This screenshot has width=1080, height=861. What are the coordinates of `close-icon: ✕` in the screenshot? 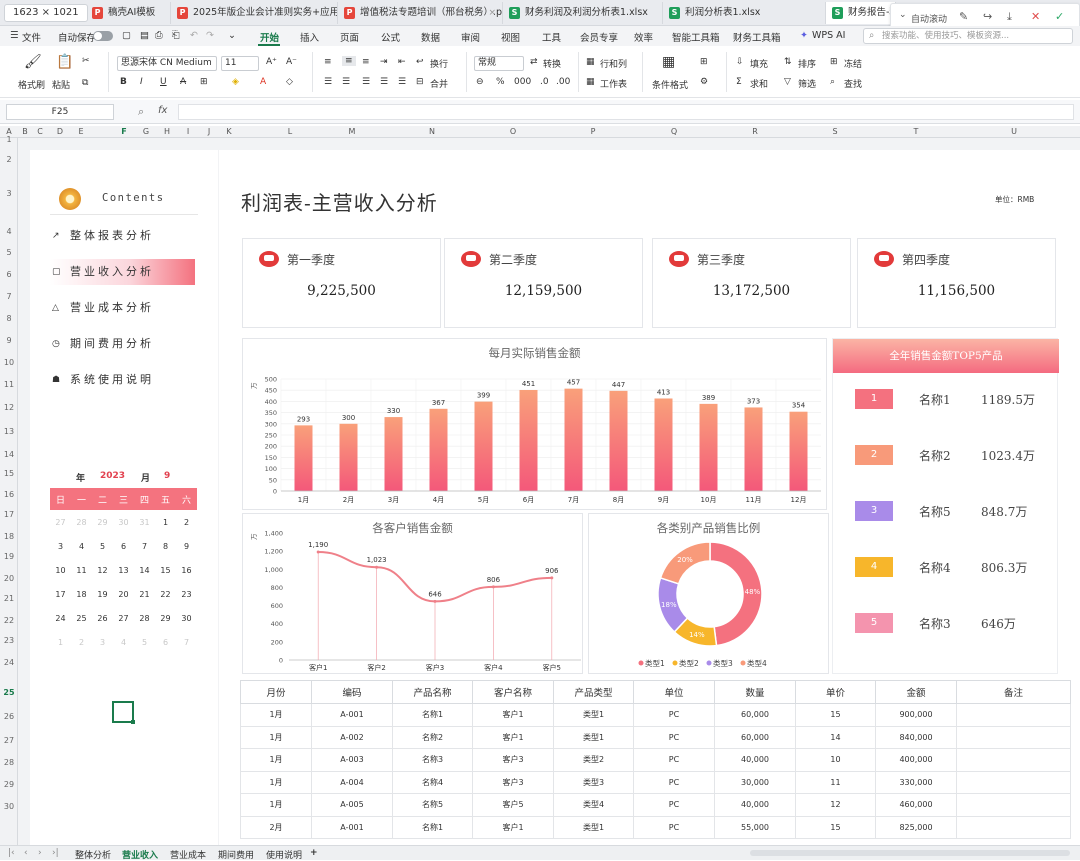 It's located at (1035, 16).